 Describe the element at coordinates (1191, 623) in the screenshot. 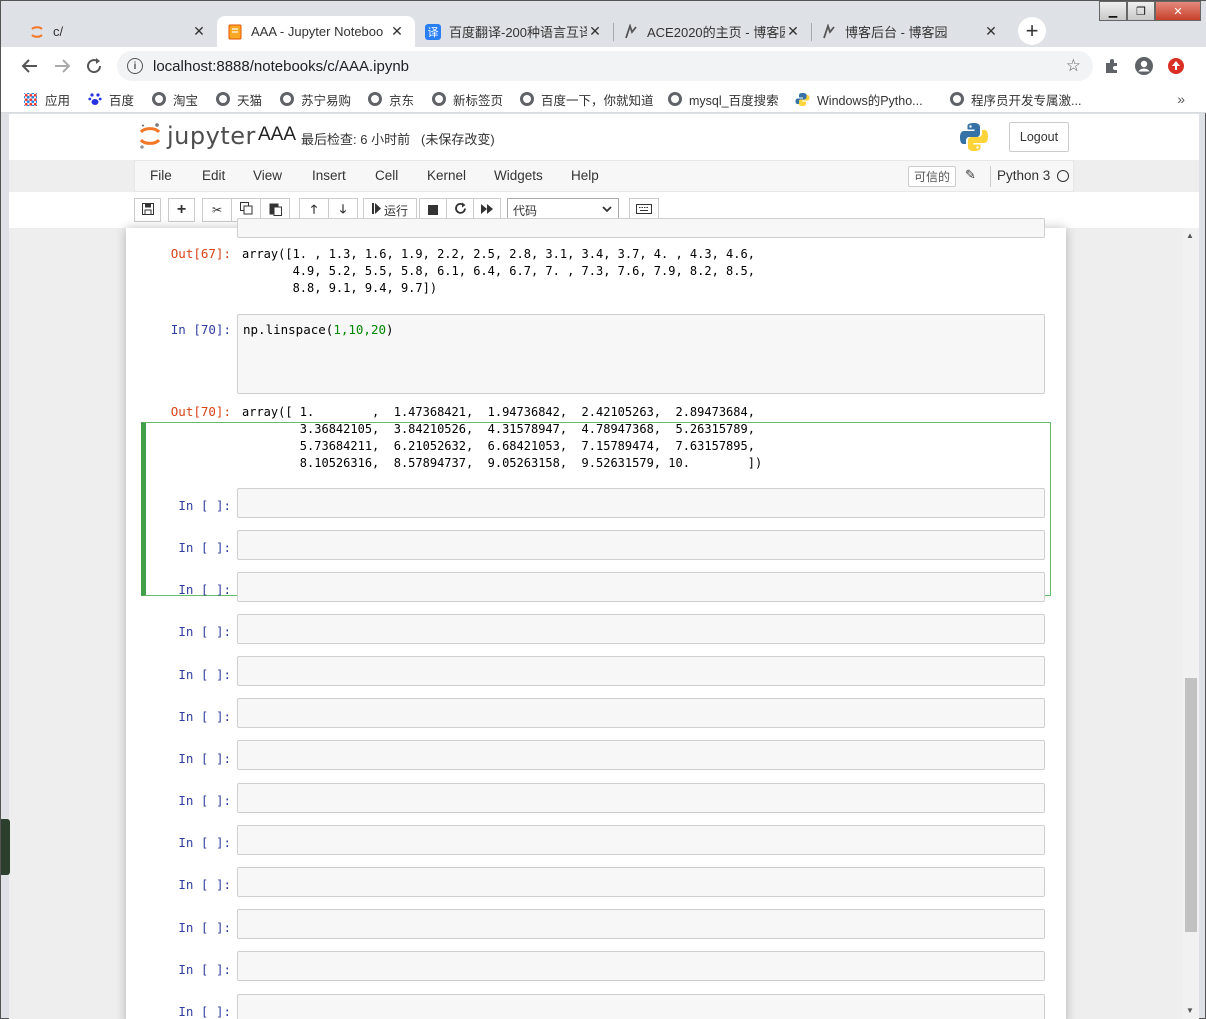

I see `page-scrollbar: ▲ ▼` at that location.